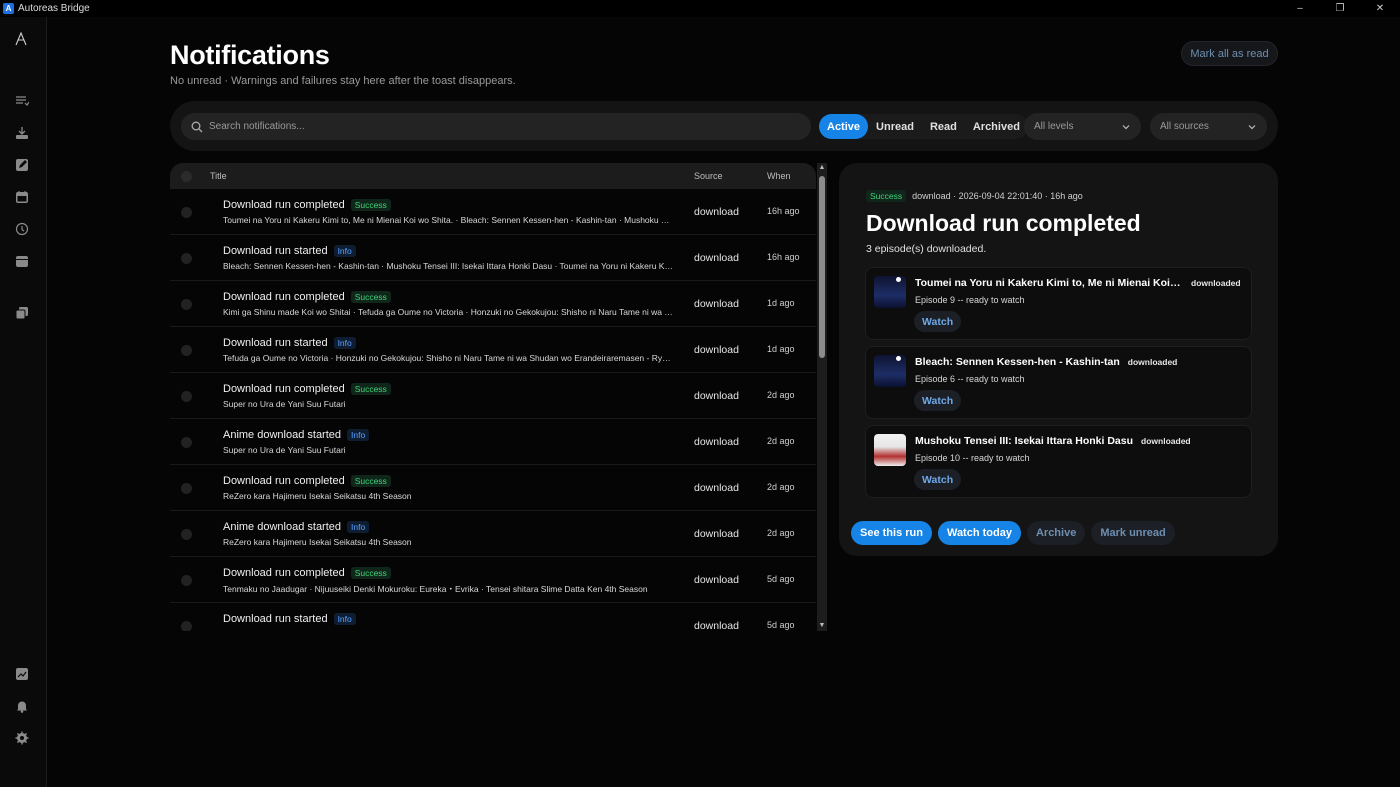 This screenshot has height=787, width=1400. Describe the element at coordinates (21, 39) in the screenshot. I see `brand-logo-icon` at that location.